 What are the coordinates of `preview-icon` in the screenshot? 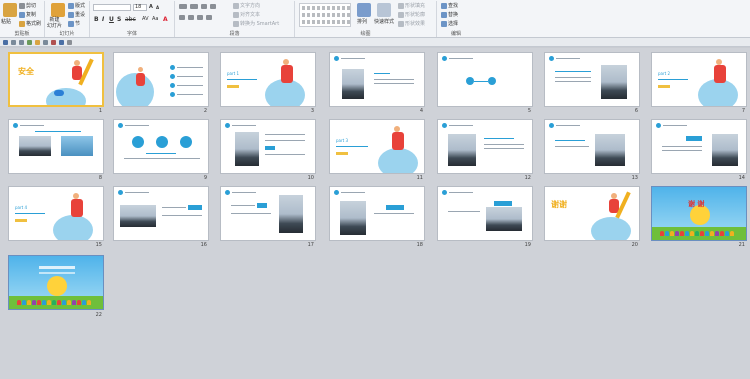 It's located at (45, 42).